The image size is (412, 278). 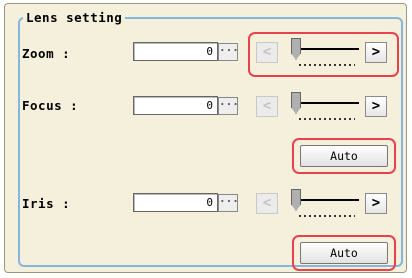 What do you see at coordinates (344, 253) in the screenshot?
I see `iris-auto-button: Auto` at bounding box center [344, 253].